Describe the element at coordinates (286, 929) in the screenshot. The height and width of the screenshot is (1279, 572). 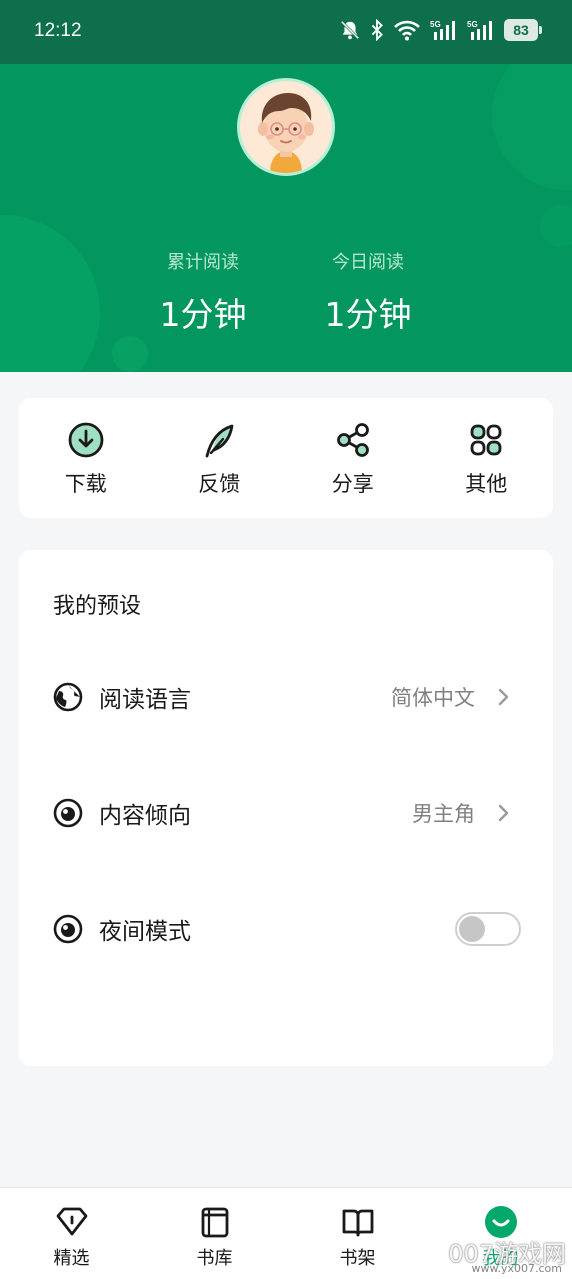
I see `preset-row-night-mode: 夜间模式` at that location.